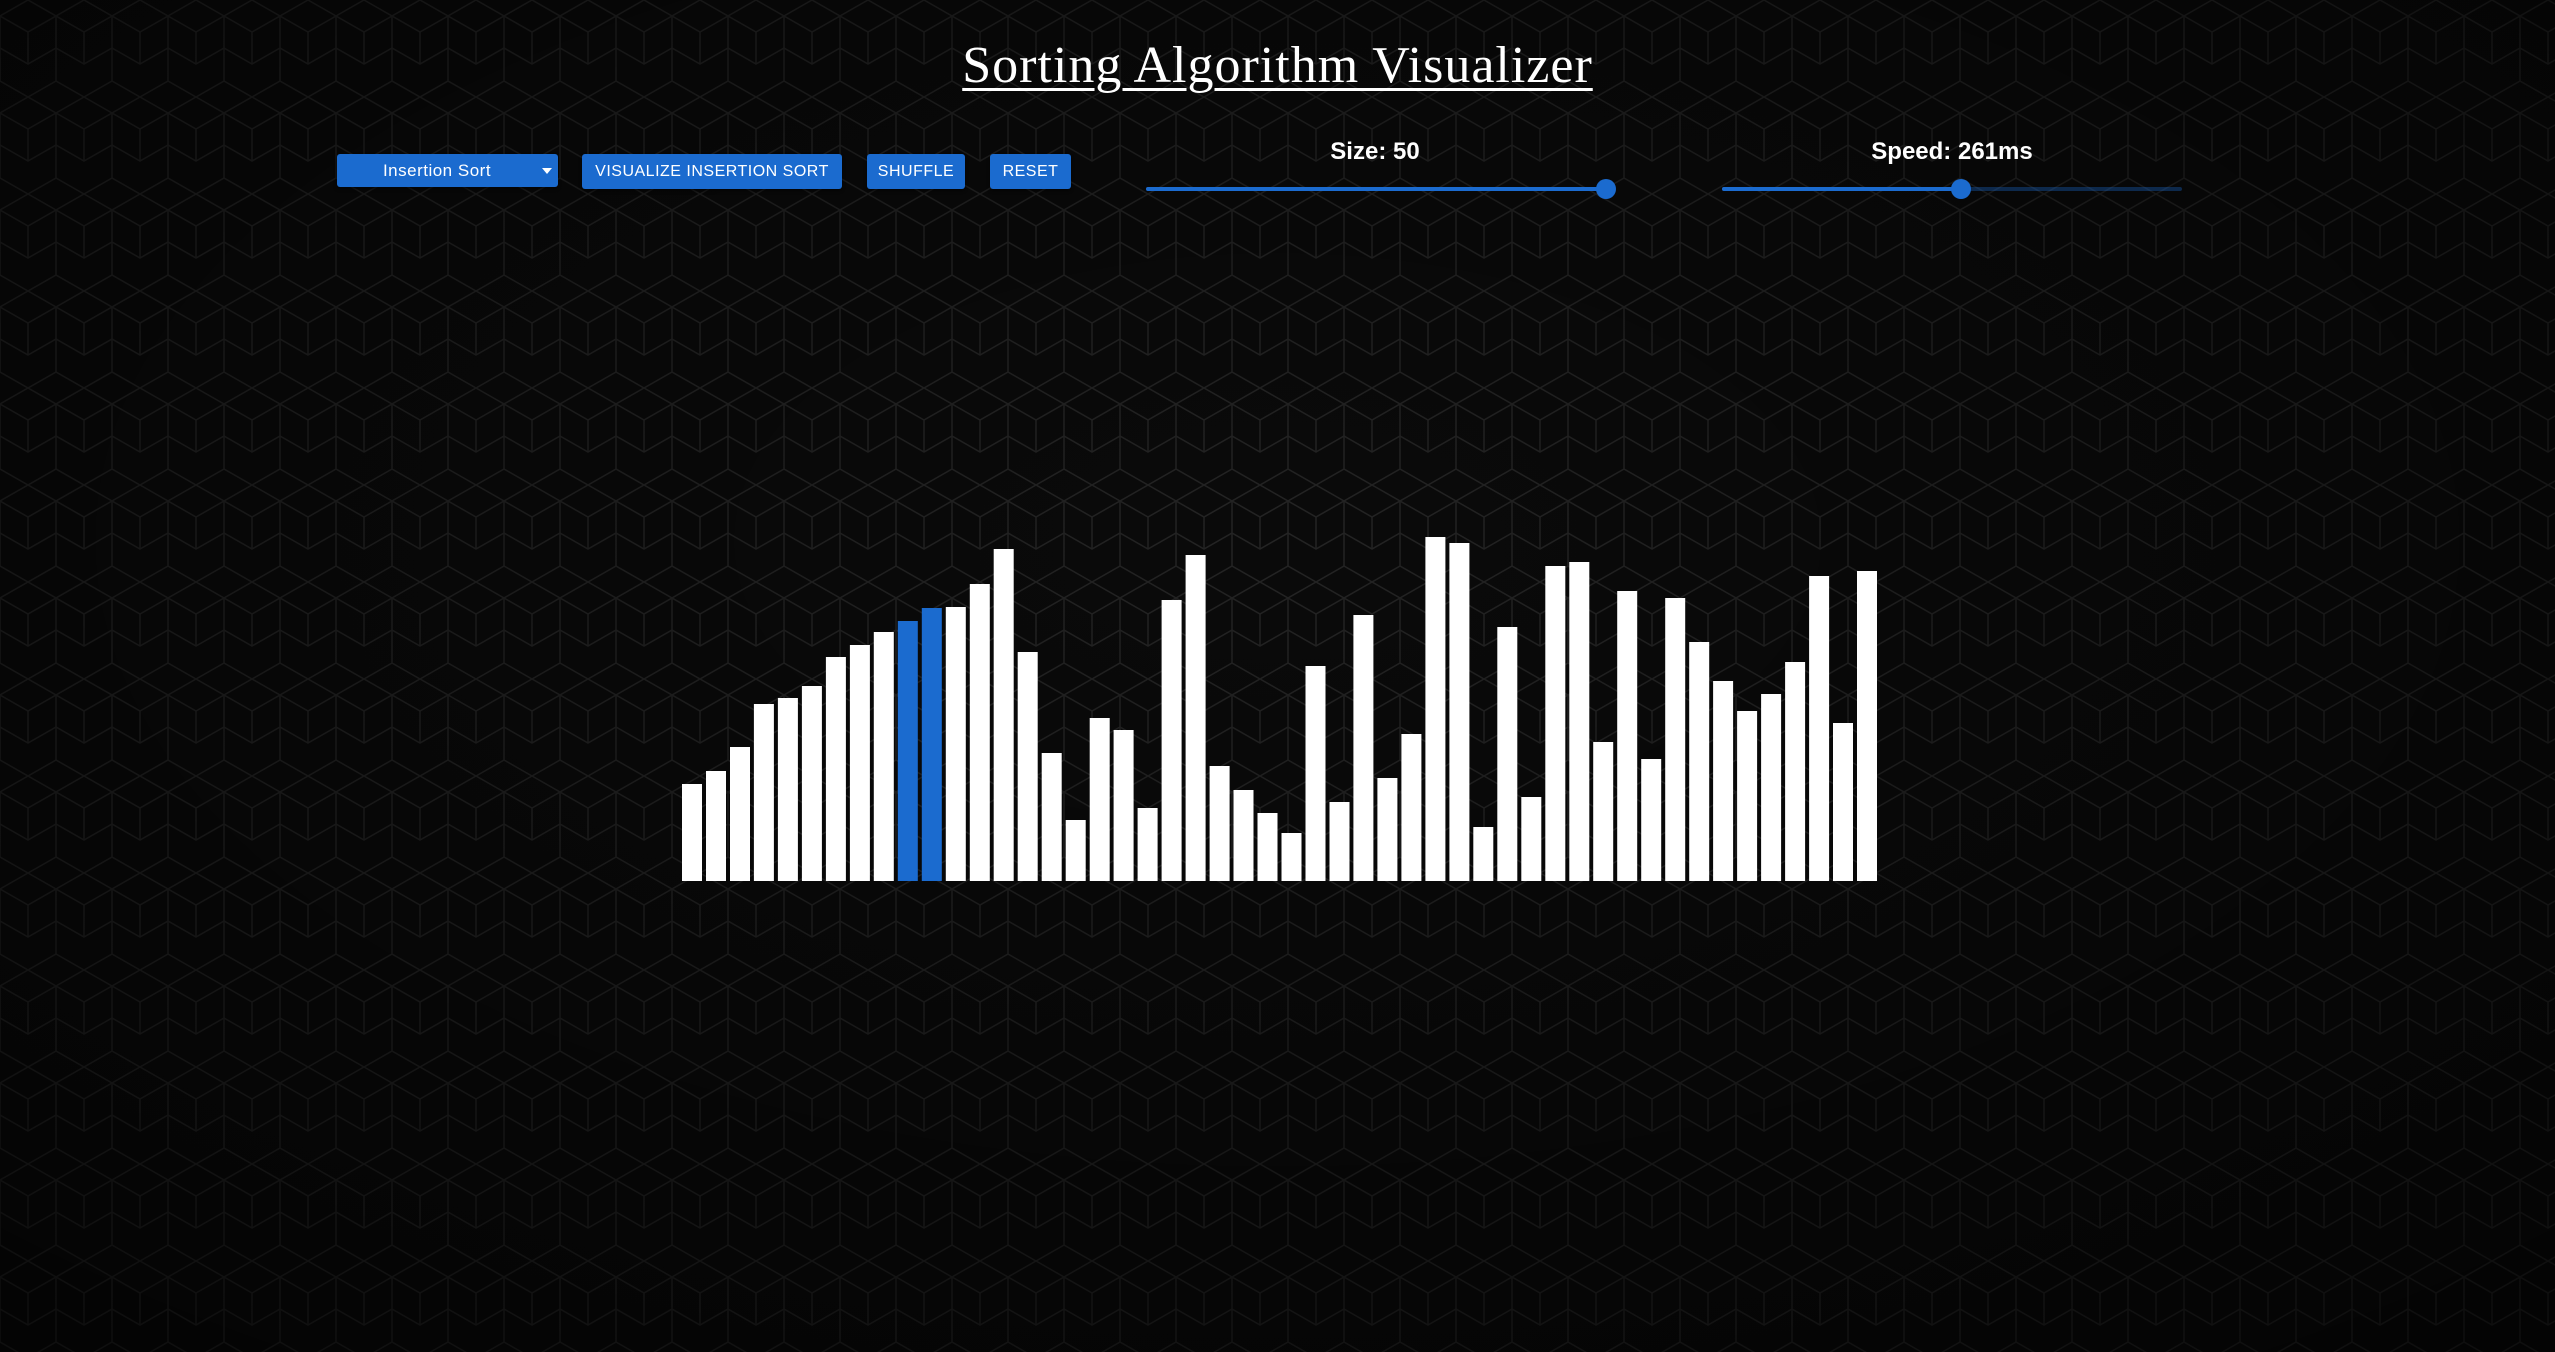 The image size is (2555, 1352). I want to click on size-slider-fill, so click(1376, 189).